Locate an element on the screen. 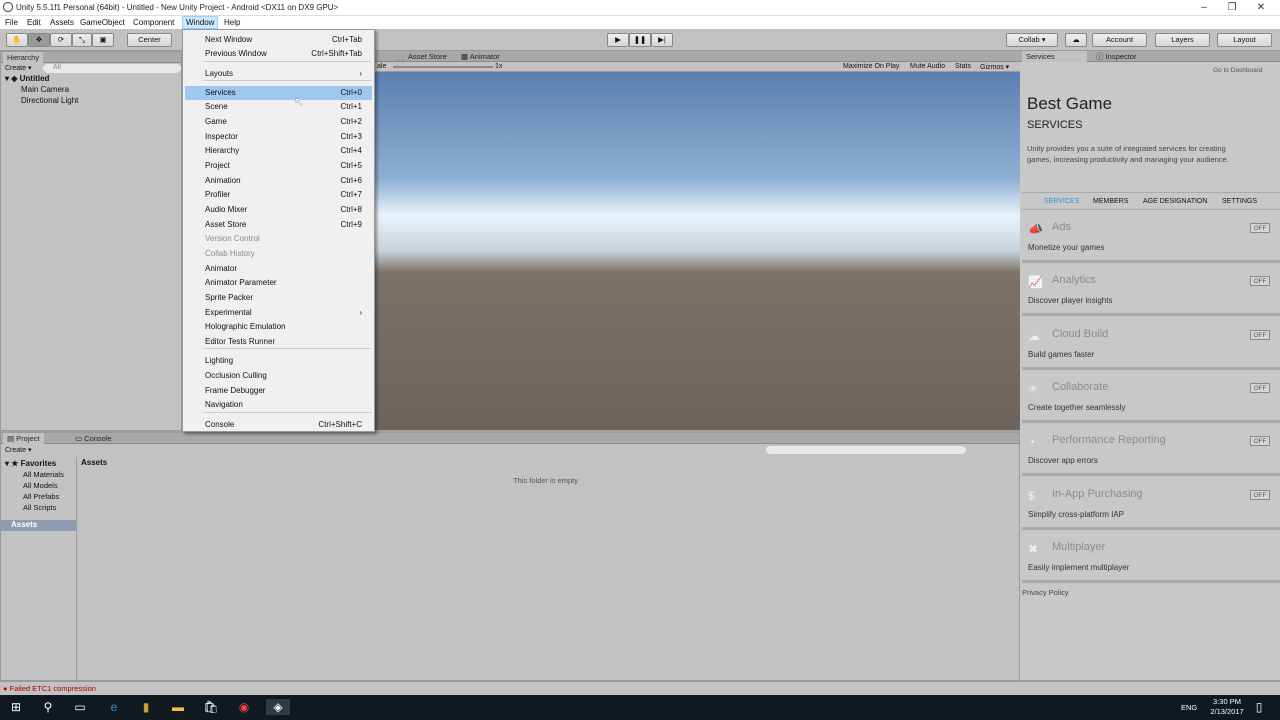 The image size is (1280, 720). fav-all-scripts: All Scripts is located at coordinates (39, 507).